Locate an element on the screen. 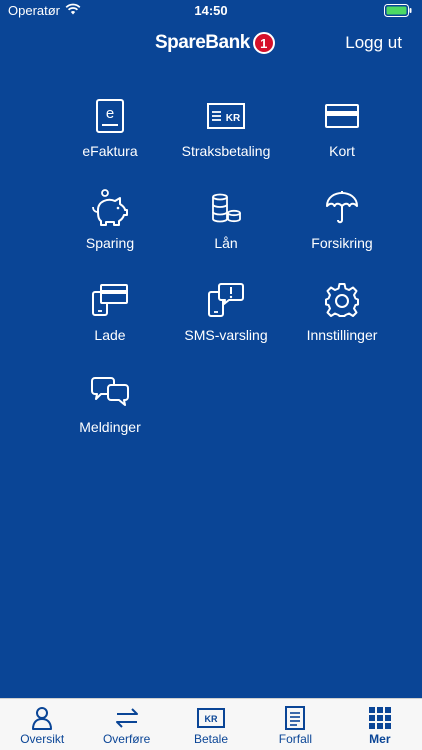  battery-icon is located at coordinates (398, 12).